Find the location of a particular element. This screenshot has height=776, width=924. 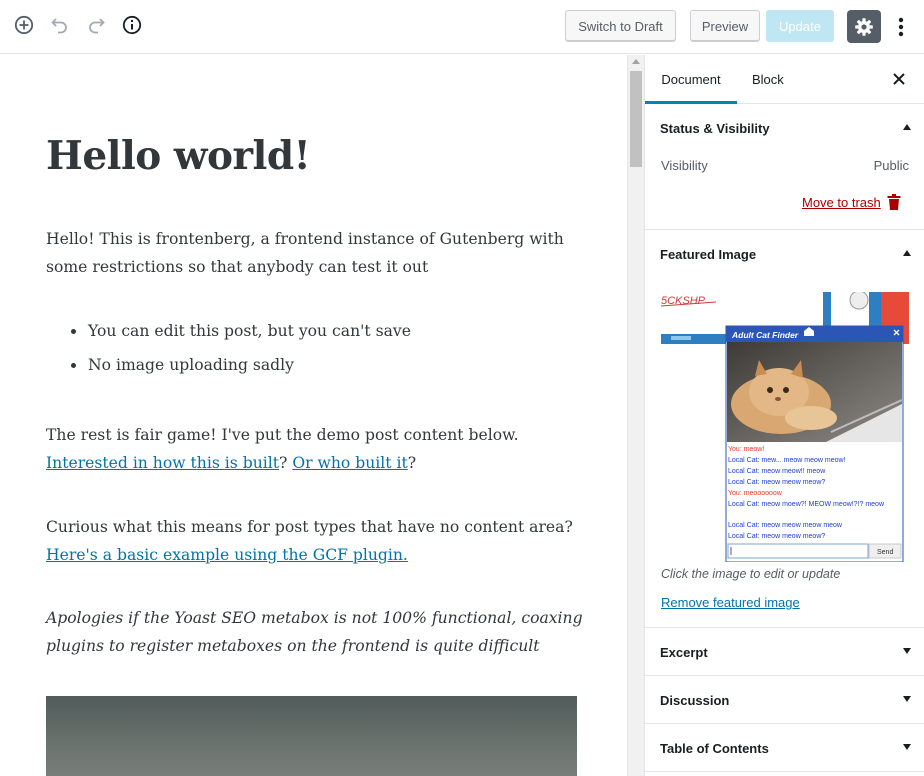

divider is located at coordinates (784, 771).